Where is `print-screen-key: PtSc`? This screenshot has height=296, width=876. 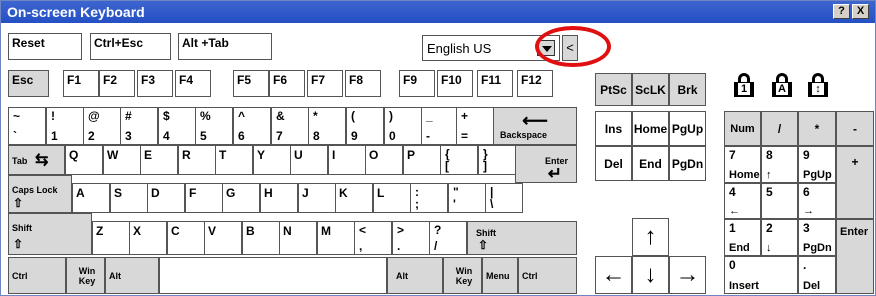
print-screen-key: PtSc is located at coordinates (613, 89).